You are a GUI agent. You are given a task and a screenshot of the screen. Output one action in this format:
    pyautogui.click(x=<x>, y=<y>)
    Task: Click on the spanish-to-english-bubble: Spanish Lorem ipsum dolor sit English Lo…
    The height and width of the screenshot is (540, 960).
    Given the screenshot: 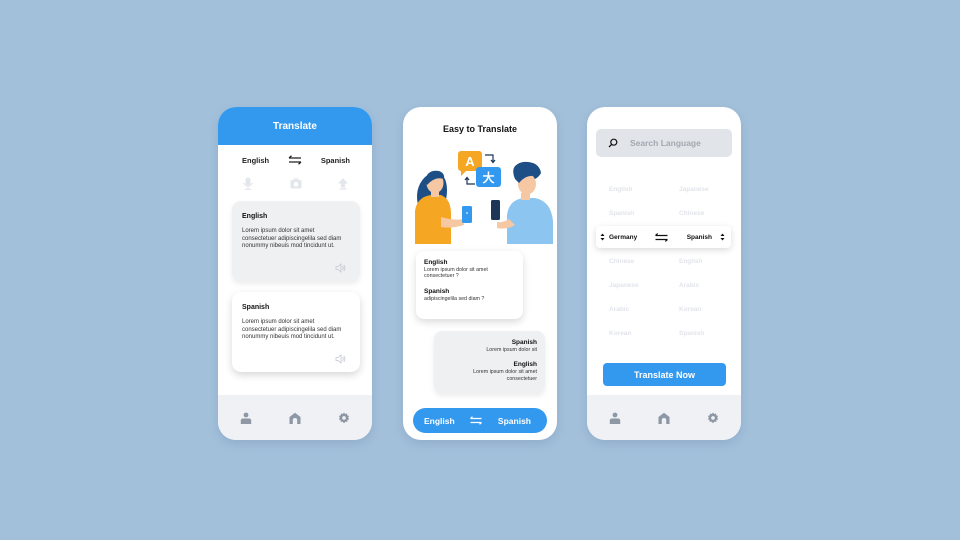 What is the action you would take?
    pyautogui.click(x=489, y=362)
    